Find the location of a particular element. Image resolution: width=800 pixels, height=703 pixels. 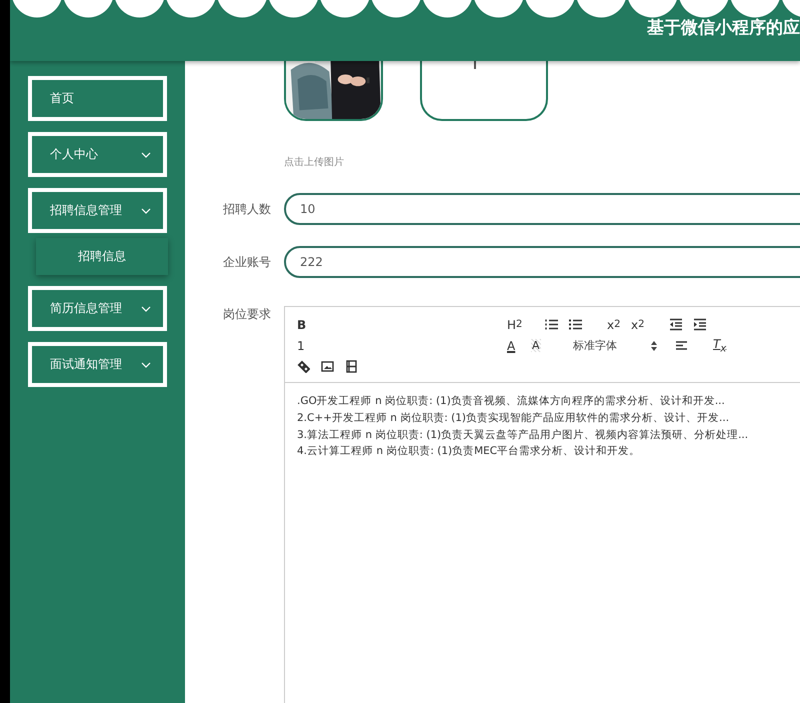

format-button: 1 is located at coordinates (309, 345).